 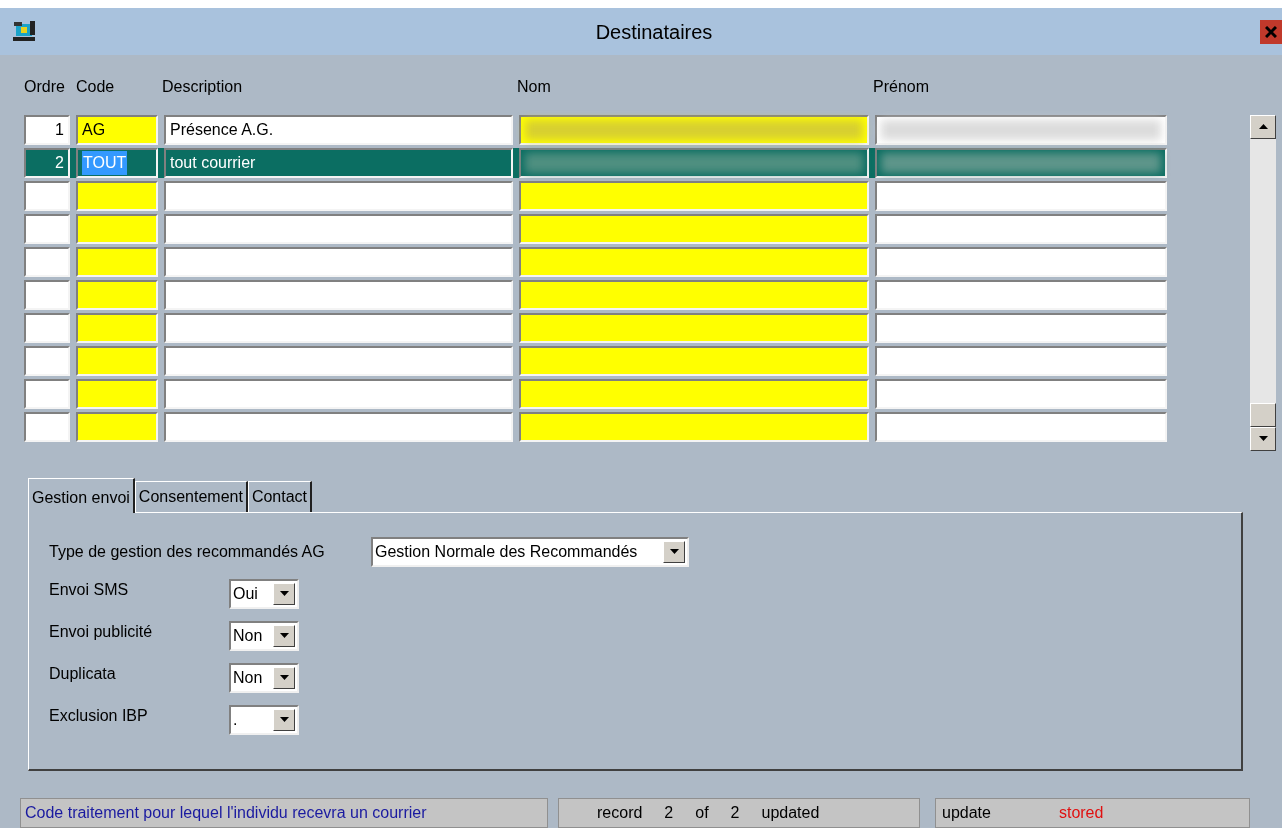 What do you see at coordinates (47, 129) in the screenshot?
I see `order-cell: 1` at bounding box center [47, 129].